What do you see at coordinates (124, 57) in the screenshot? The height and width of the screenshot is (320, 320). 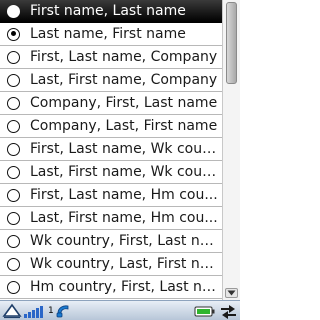 I see `list-item-label: First, Last name, Company` at bounding box center [124, 57].